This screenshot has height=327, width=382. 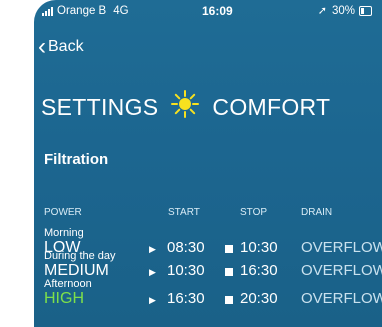 I want to click on location-arrow-icon: ➚, so click(x=322, y=11).